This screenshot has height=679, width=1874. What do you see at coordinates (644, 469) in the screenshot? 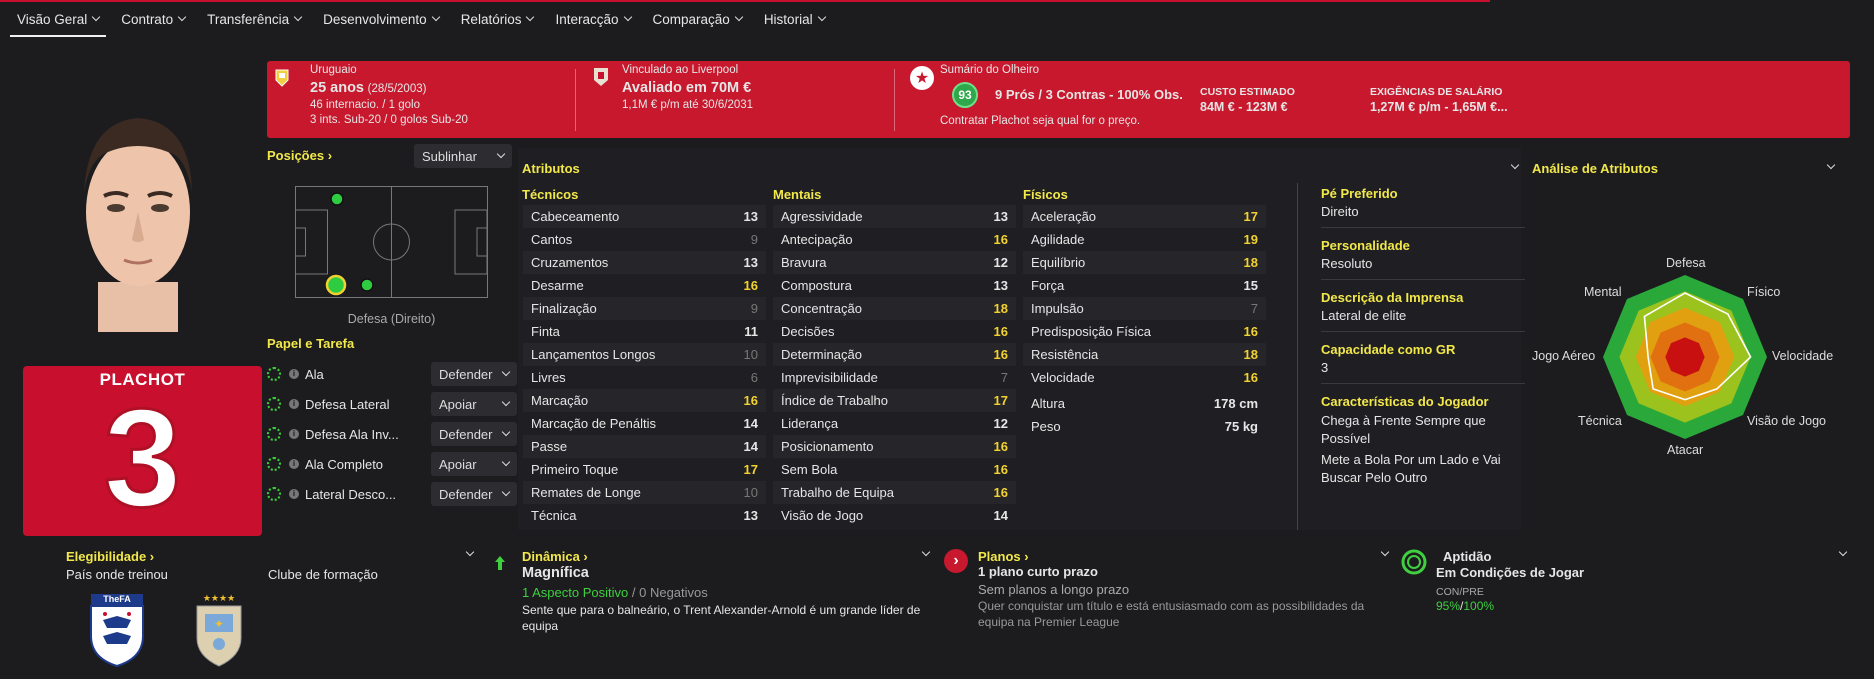
I see `attribute-row: Primeiro Toque 17` at bounding box center [644, 469].